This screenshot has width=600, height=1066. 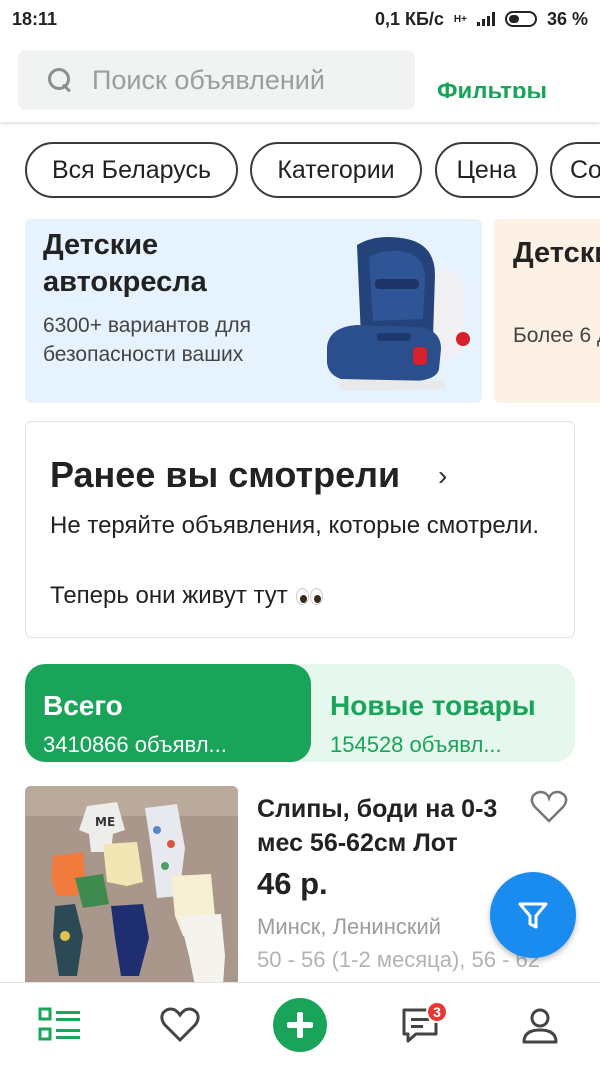 I want to click on svg-text: ME, so click(x=105, y=822).